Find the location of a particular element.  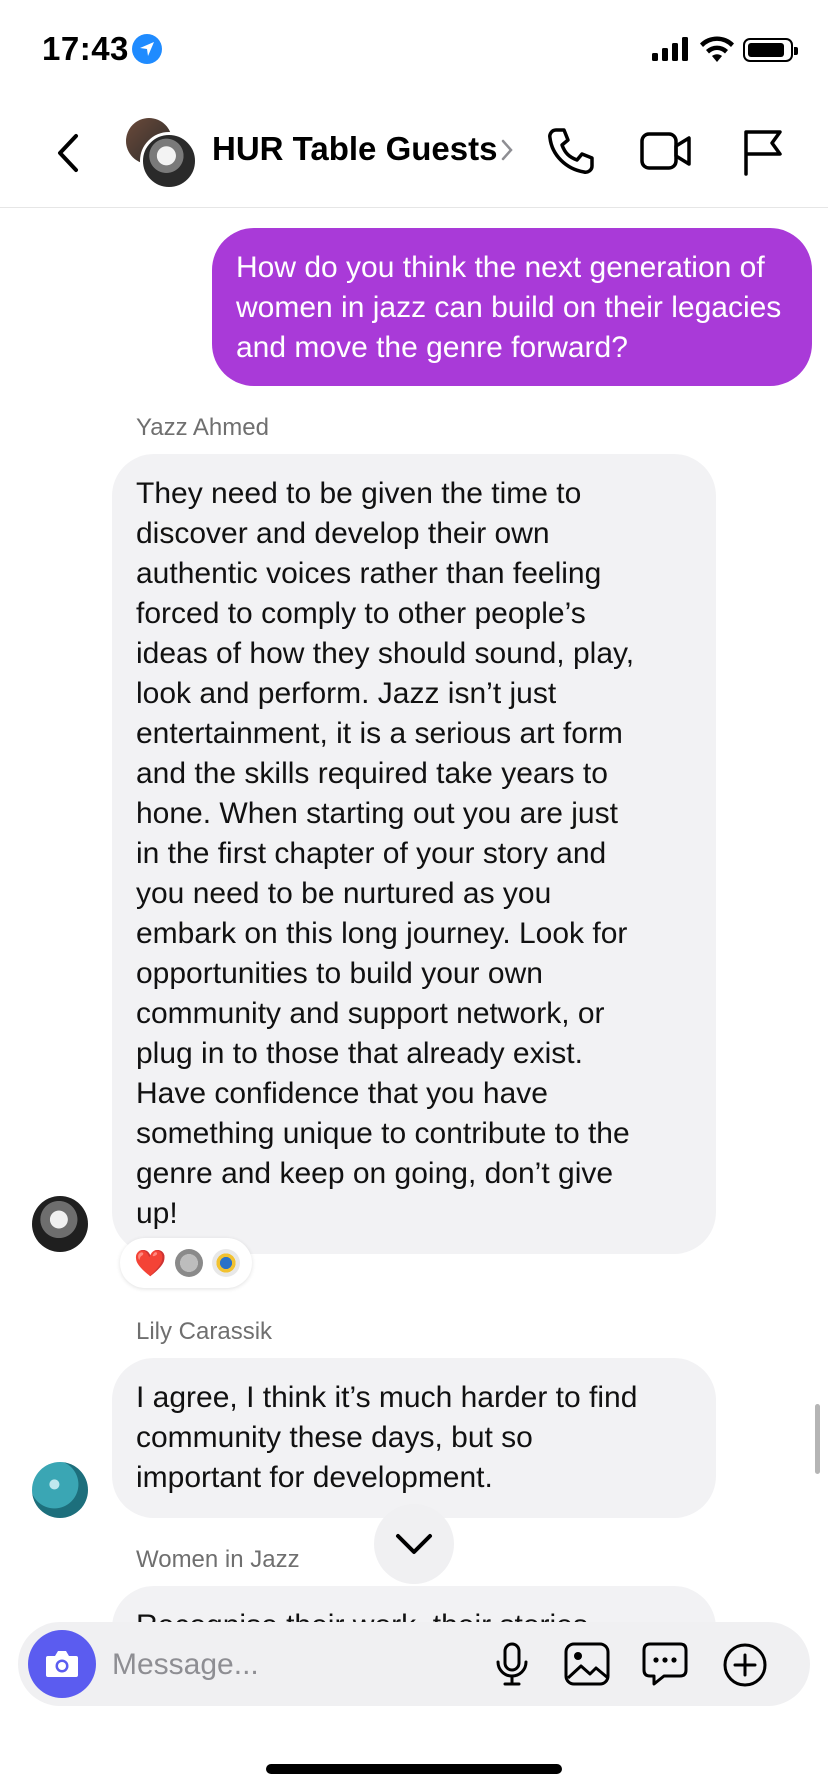

group-avatar is located at coordinates (162, 154).